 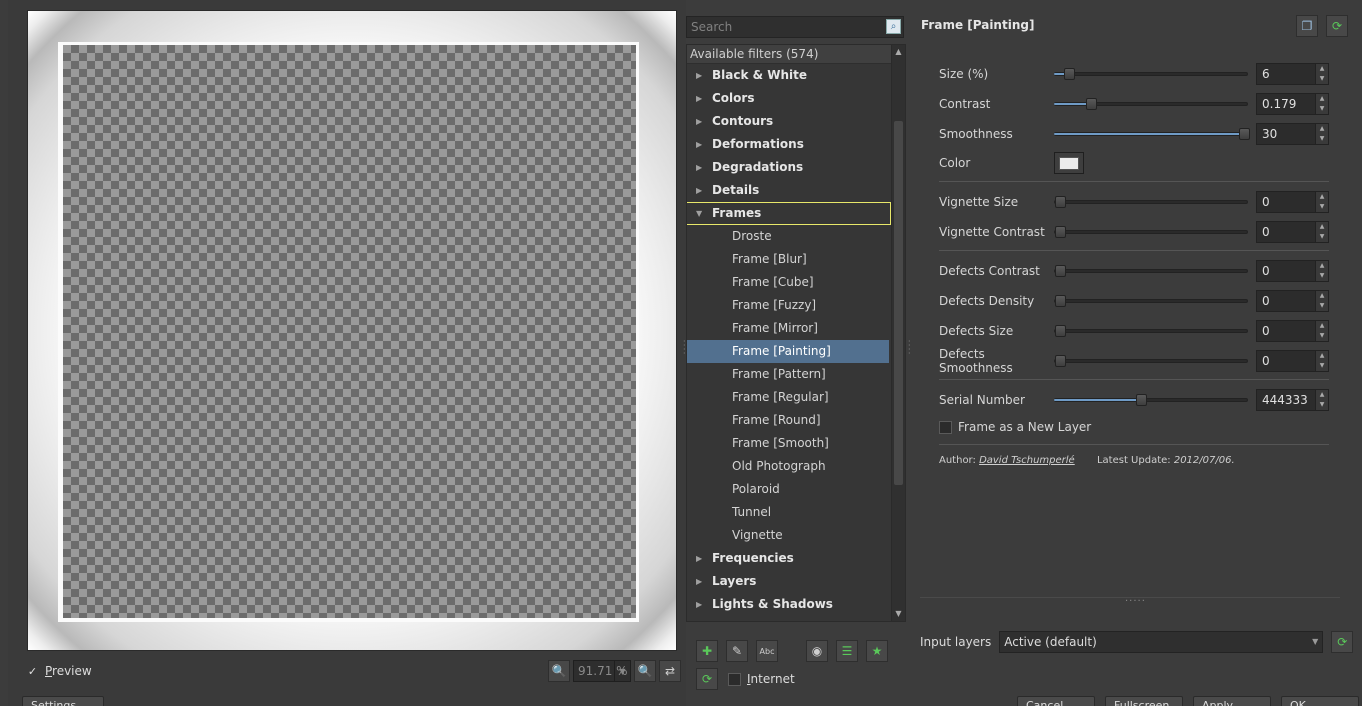 What do you see at coordinates (1307, 26) in the screenshot?
I see `copy-to-clipboard-button: ❐` at bounding box center [1307, 26].